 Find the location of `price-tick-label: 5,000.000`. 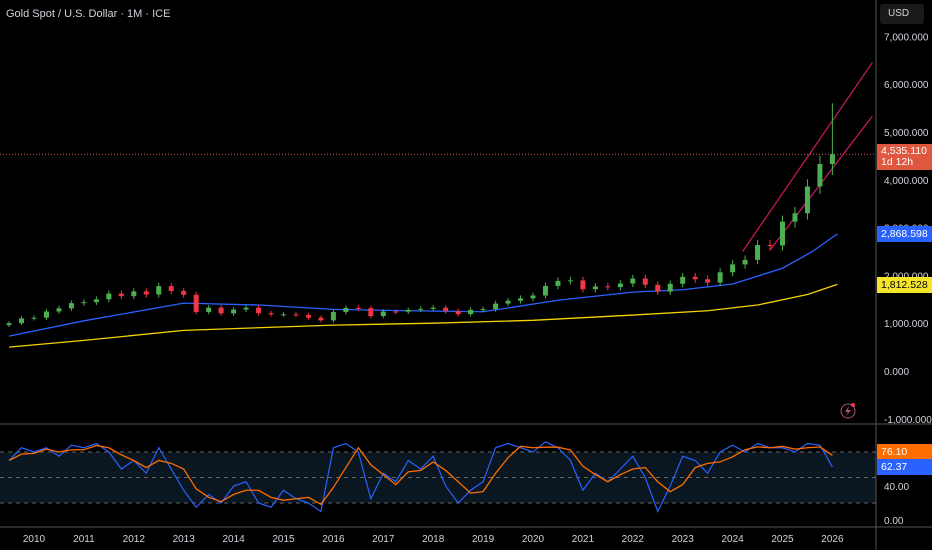

price-tick-label: 5,000.000 is located at coordinates (906, 133).